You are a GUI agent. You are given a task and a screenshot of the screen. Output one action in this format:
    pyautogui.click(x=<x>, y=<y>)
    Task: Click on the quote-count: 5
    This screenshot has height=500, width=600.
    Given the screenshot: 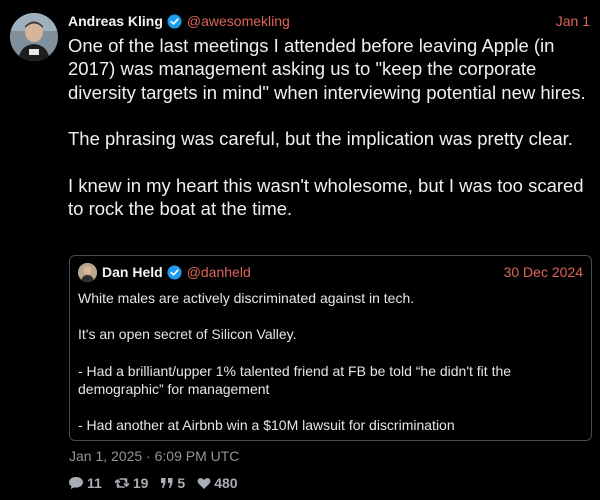 What is the action you would take?
    pyautogui.click(x=181, y=483)
    